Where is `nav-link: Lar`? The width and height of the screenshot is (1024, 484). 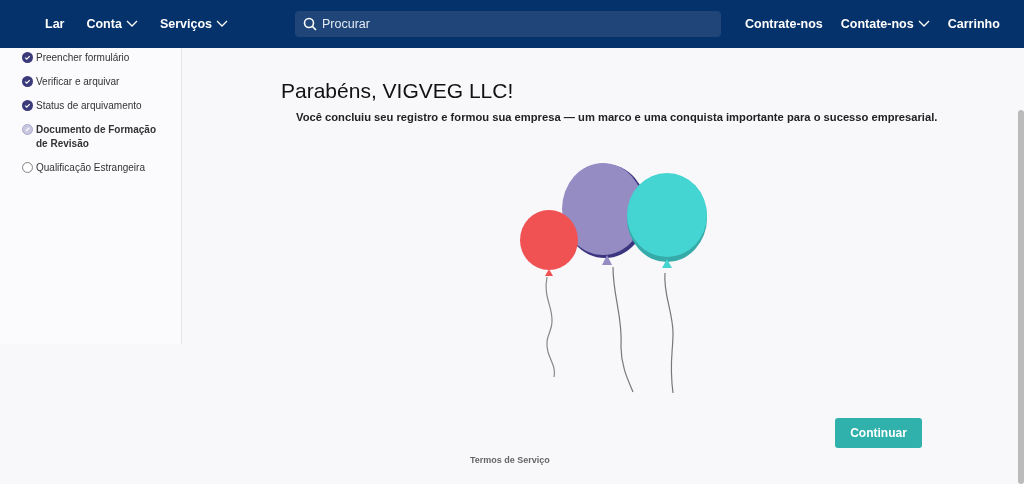 nav-link: Lar is located at coordinates (55, 24).